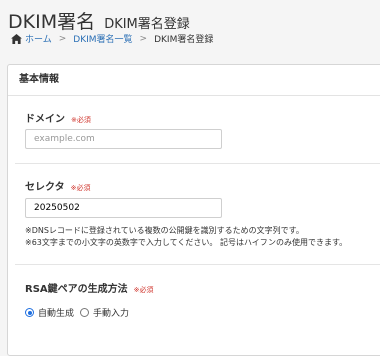  I want to click on breadcrumb-list-link: DKIM署名一覧, so click(102, 38).